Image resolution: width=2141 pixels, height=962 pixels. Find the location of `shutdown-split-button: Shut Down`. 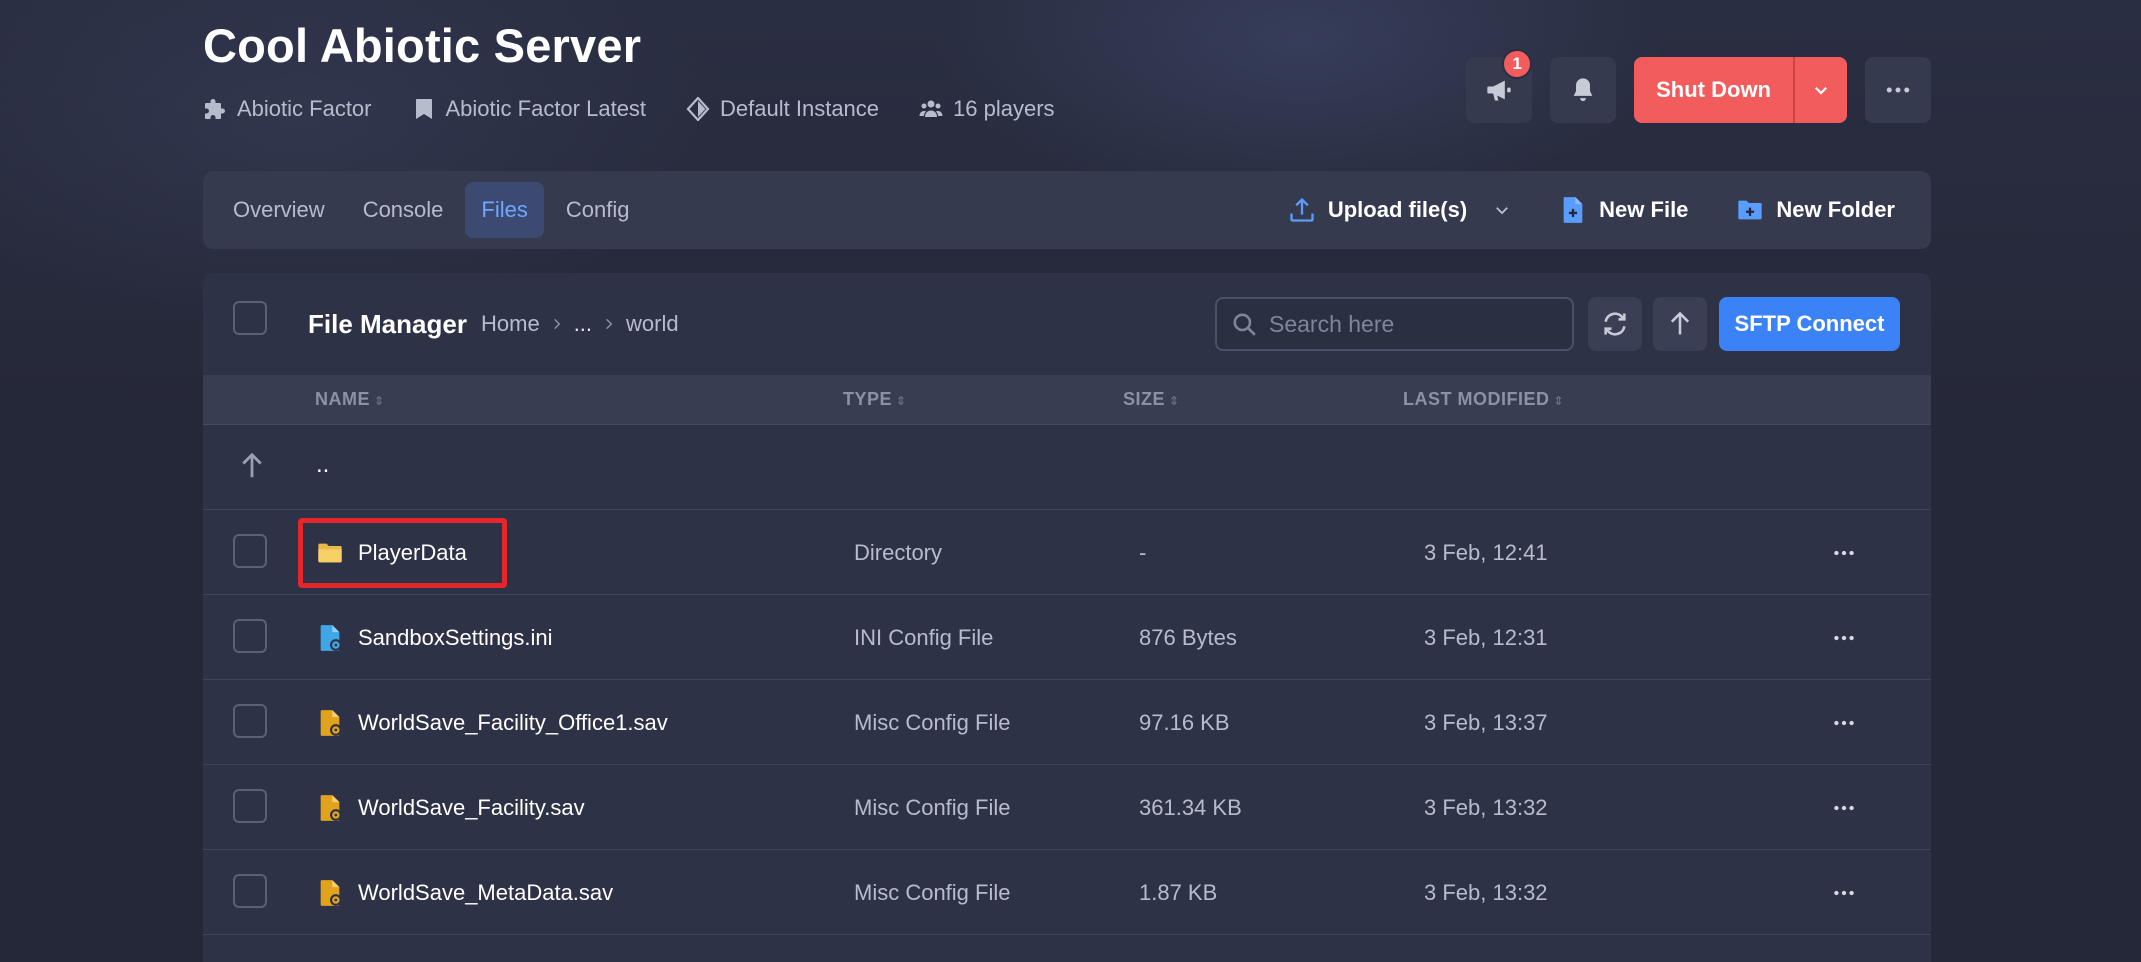

shutdown-split-button: Shut Down is located at coordinates (1740, 90).